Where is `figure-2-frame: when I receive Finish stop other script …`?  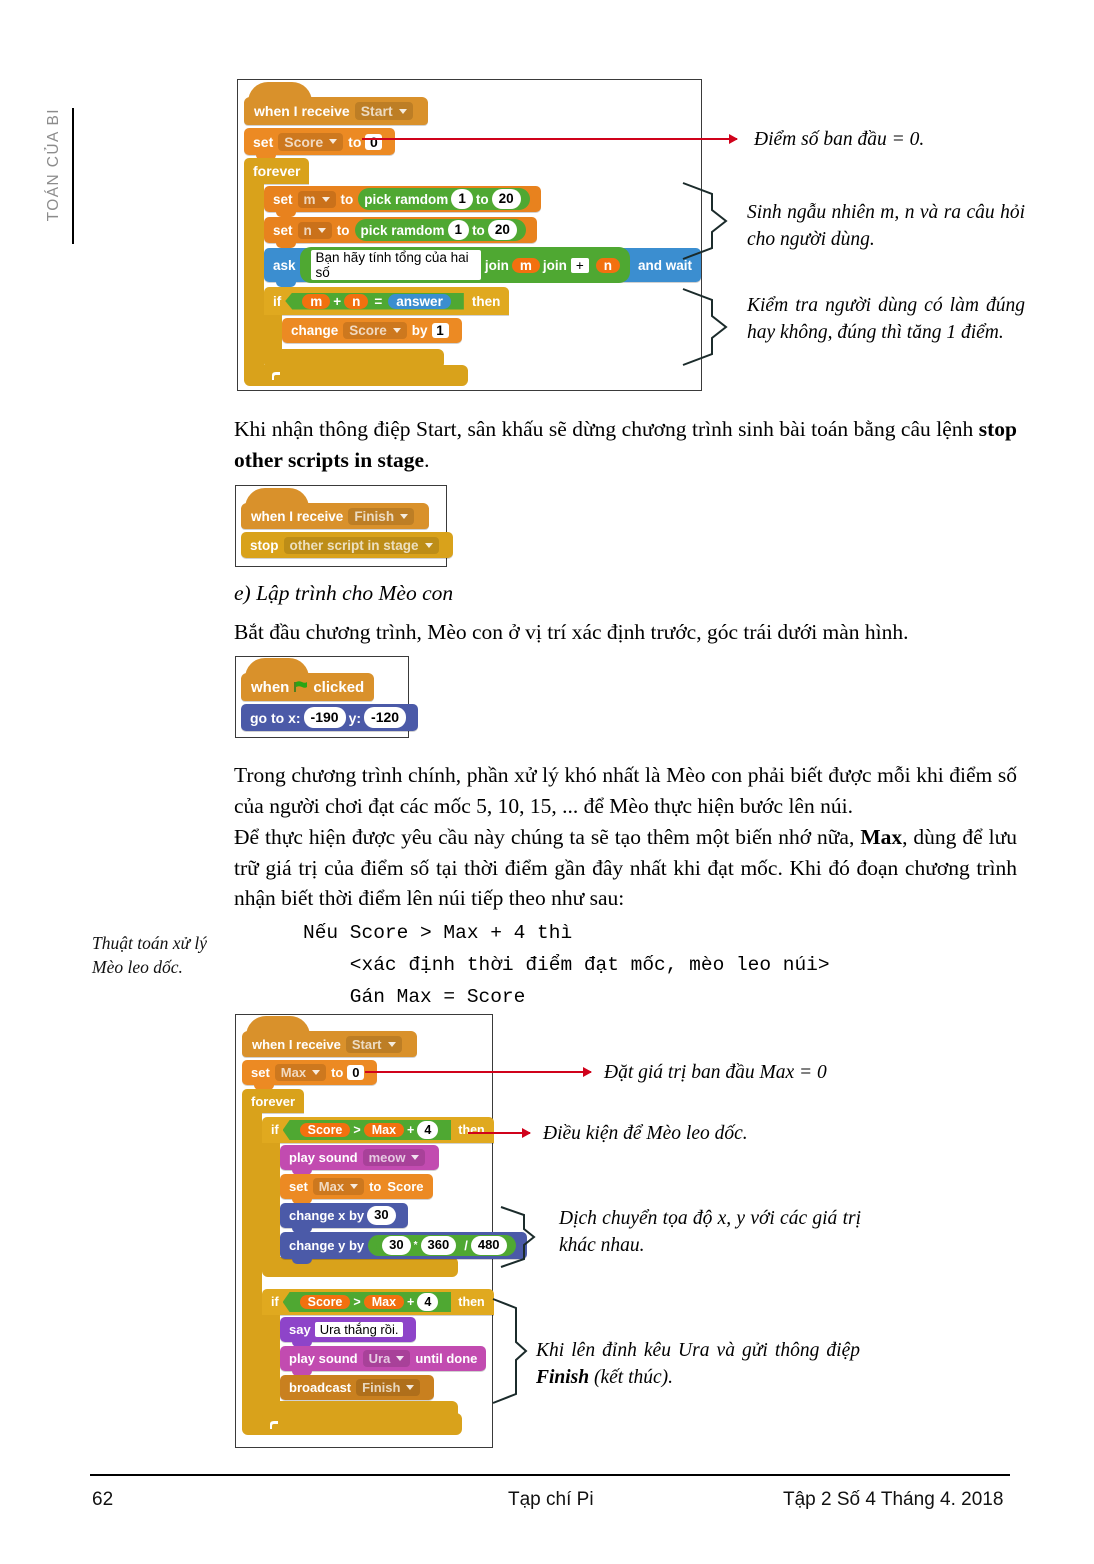 figure-2-frame: when I receive Finish stop other script … is located at coordinates (344, 526).